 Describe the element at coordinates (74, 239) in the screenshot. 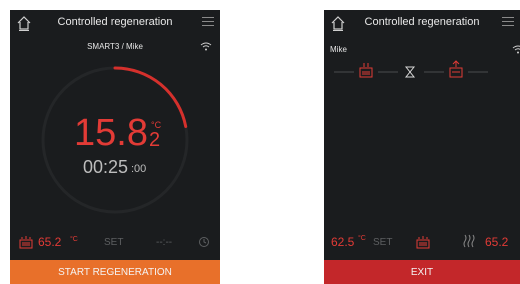

I see `core-temp-unit: °C` at that location.